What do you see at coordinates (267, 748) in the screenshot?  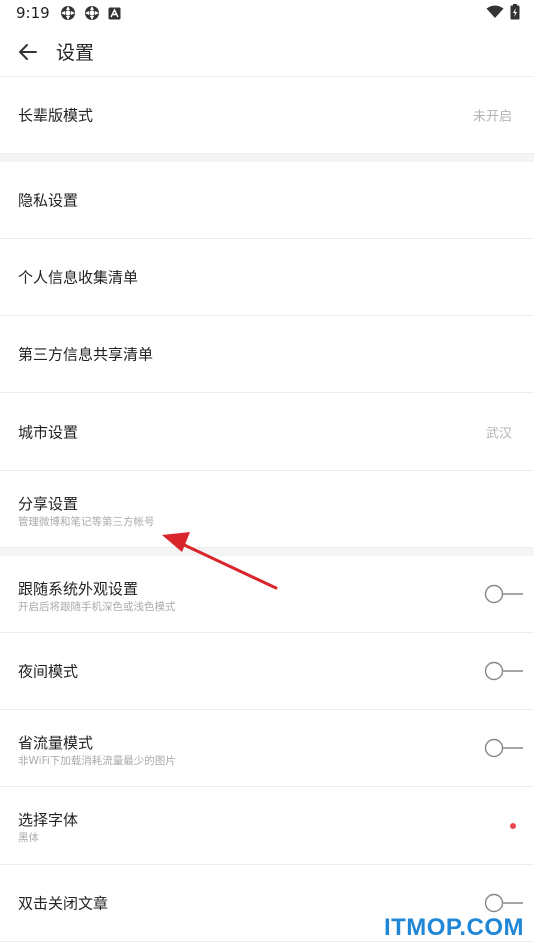 I see `settings-row-data-saver: 省流量模式 非WiFi下加载消耗流量最少的图片` at bounding box center [267, 748].